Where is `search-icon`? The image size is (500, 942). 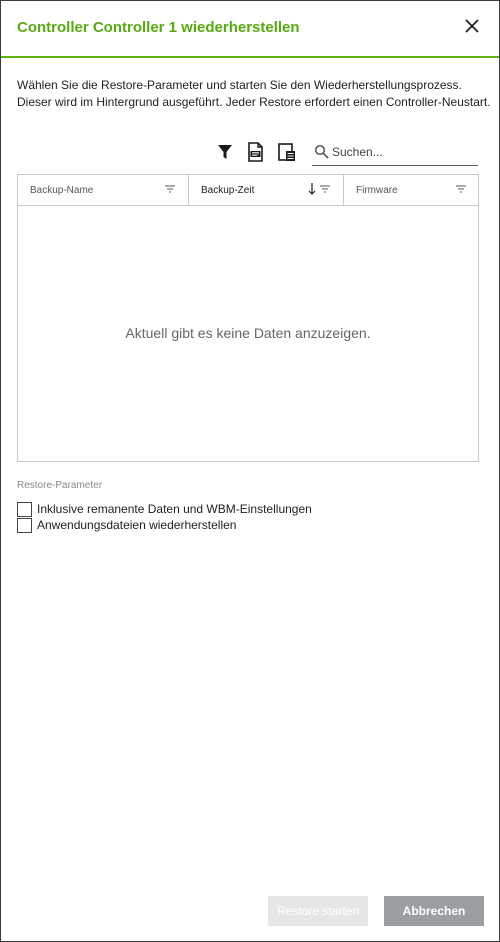 search-icon is located at coordinates (321, 151).